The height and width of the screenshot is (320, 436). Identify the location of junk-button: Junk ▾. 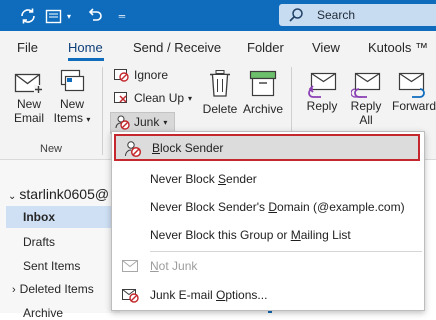
(140, 122).